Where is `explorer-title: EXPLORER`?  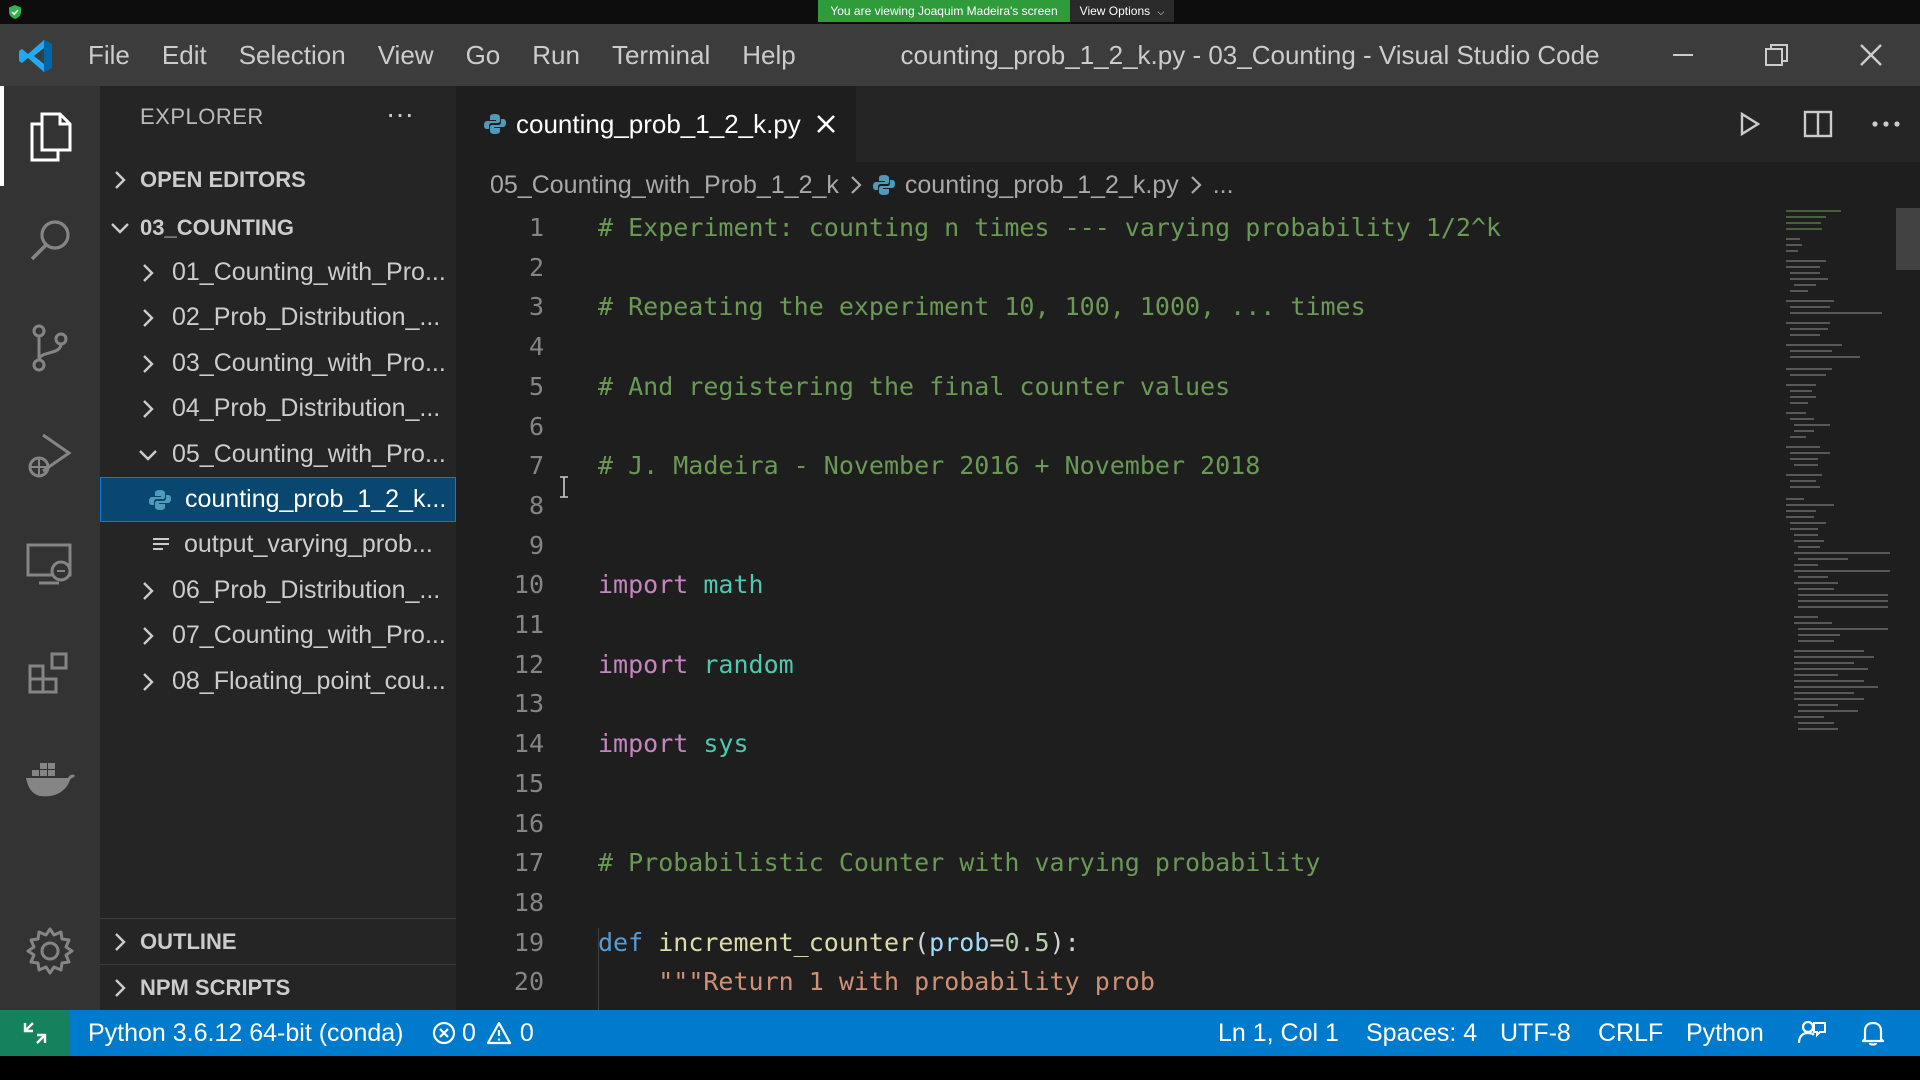
explorer-title: EXPLORER is located at coordinates (202, 116).